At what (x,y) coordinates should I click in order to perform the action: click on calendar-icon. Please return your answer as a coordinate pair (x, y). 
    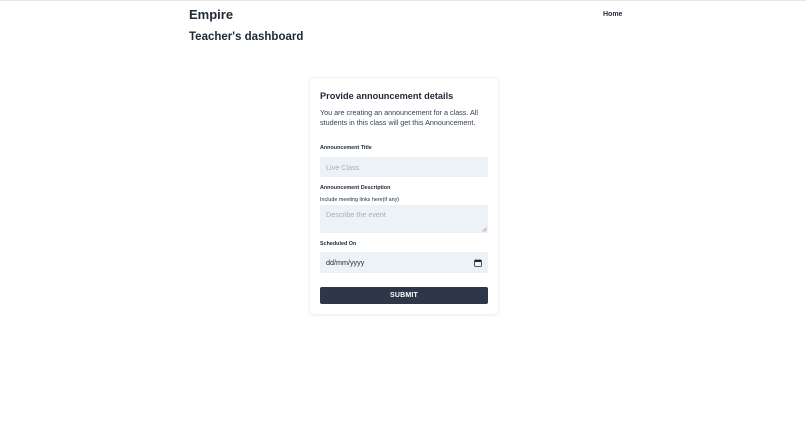
    Looking at the image, I should click on (478, 262).